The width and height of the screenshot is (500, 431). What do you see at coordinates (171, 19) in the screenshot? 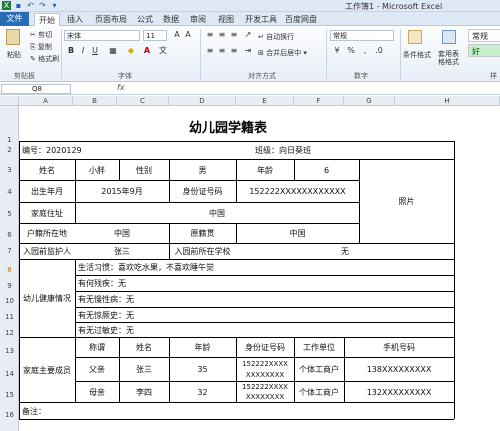
I see `tab-data: 数据` at bounding box center [171, 19].